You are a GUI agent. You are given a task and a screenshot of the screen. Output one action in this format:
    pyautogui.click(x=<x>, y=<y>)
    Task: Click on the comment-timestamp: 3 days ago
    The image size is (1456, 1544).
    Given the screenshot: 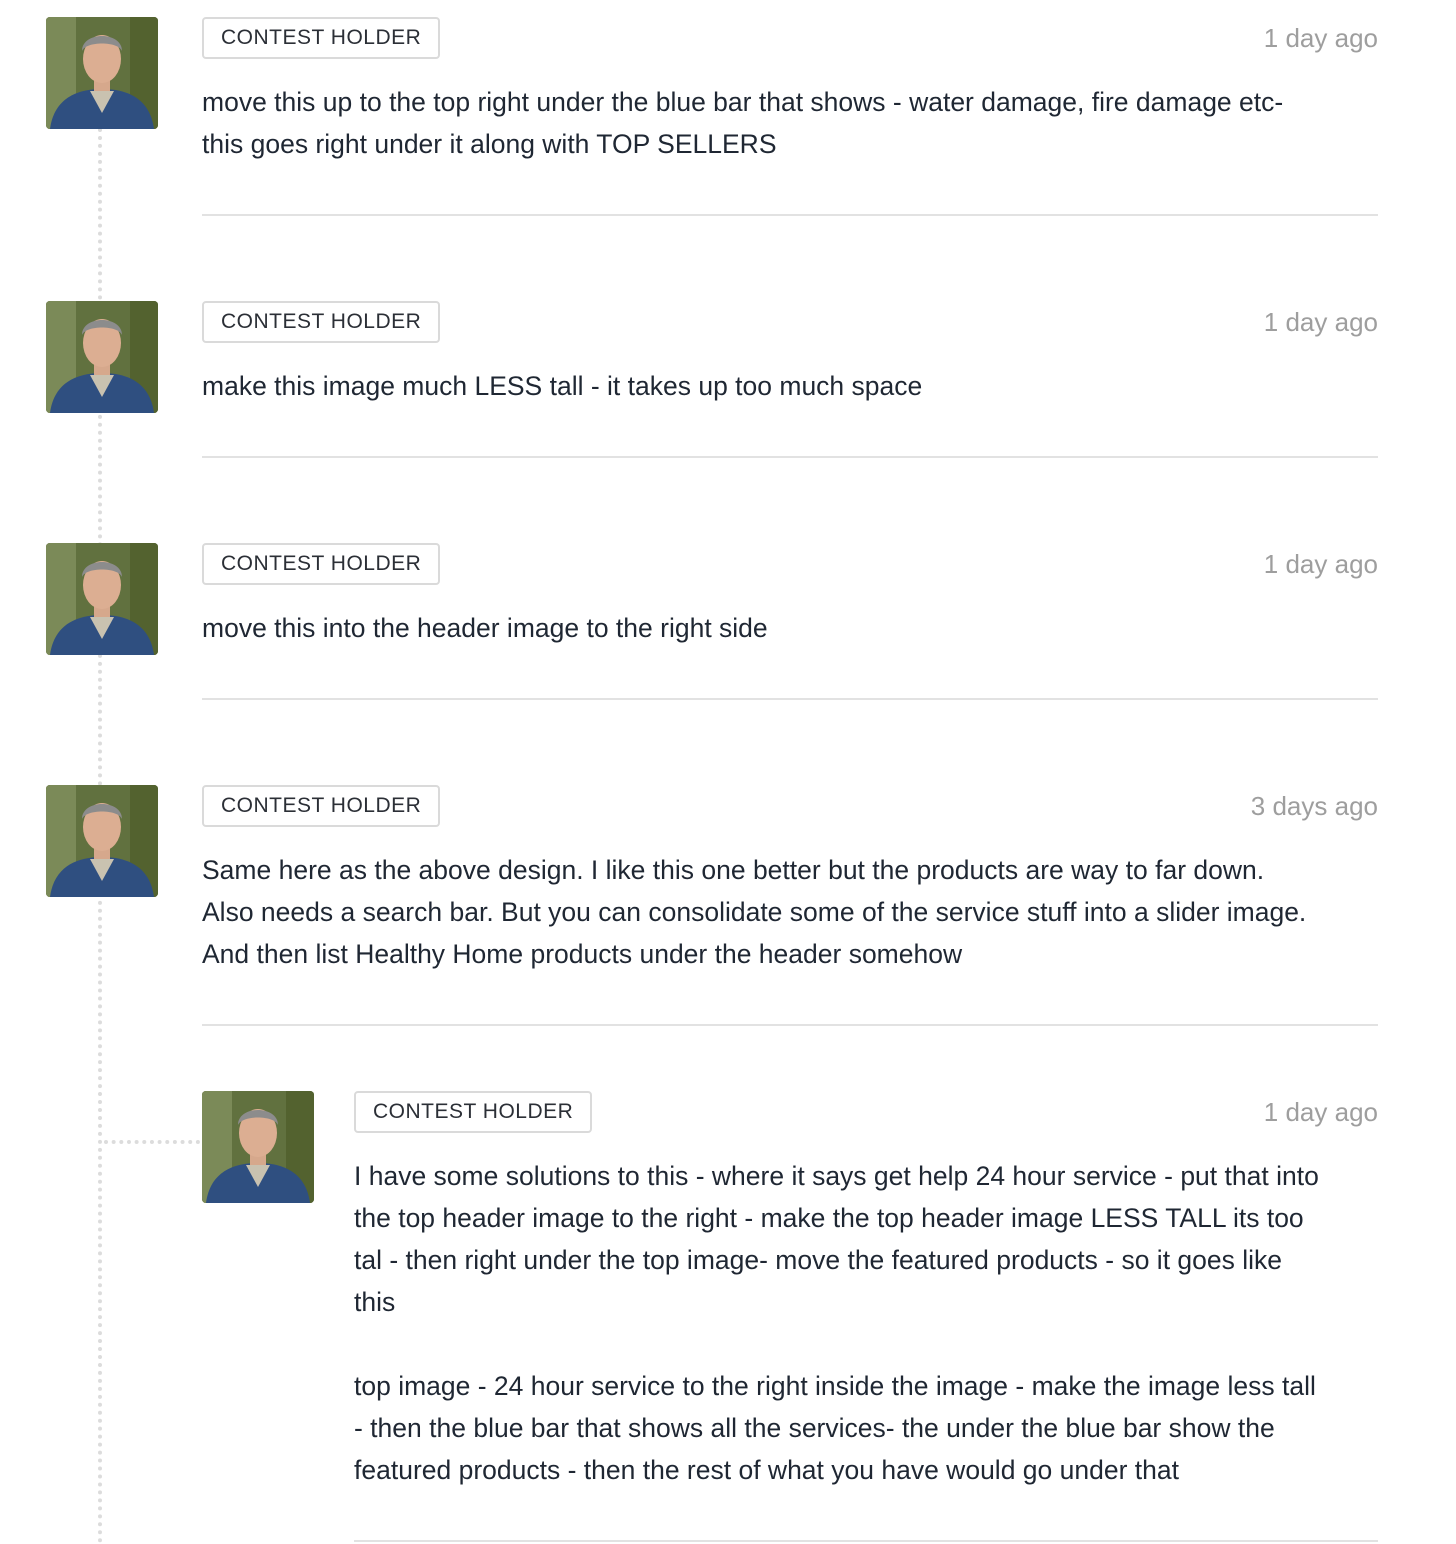 What is the action you would take?
    pyautogui.click(x=1314, y=806)
    